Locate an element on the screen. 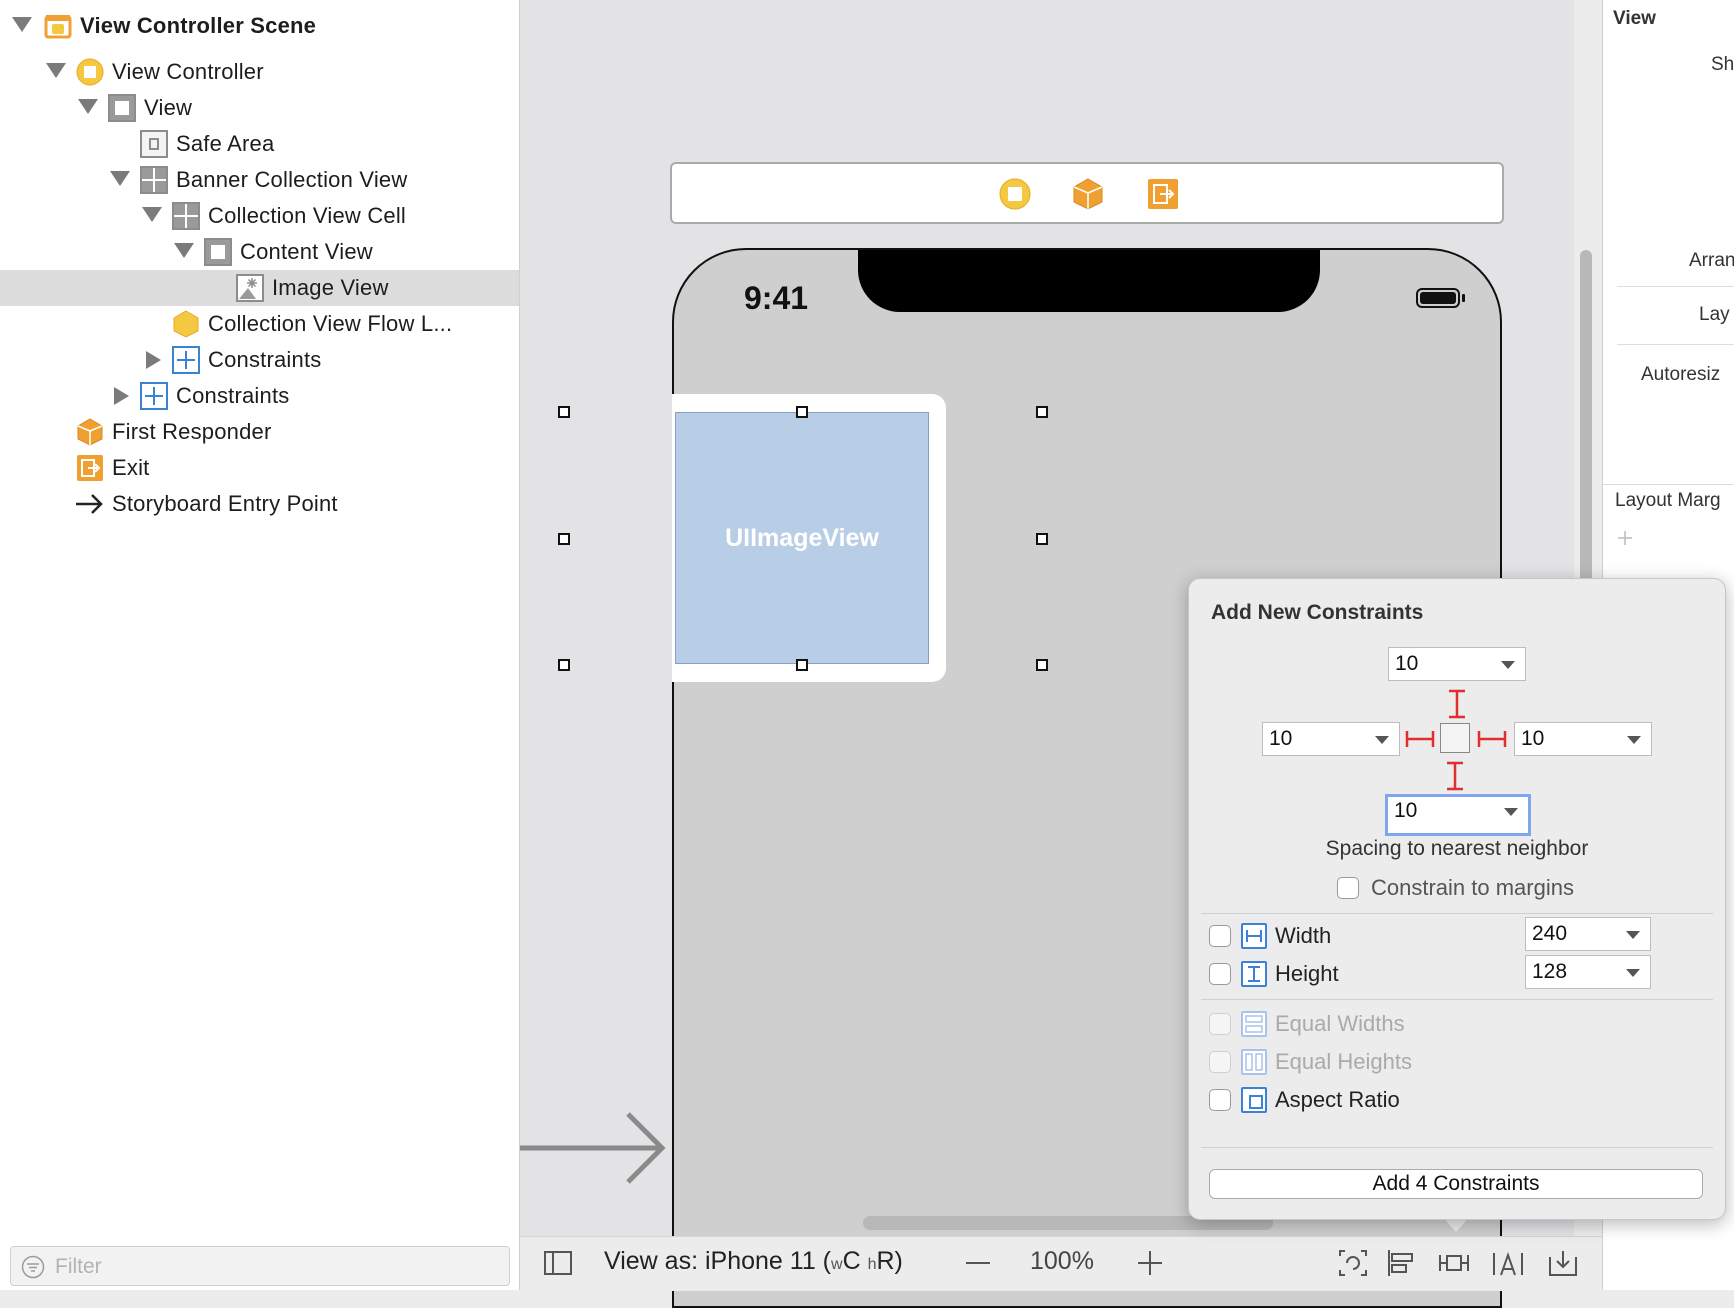 The image size is (1734, 1308). embed-in-icon is located at coordinates (1563, 1265).